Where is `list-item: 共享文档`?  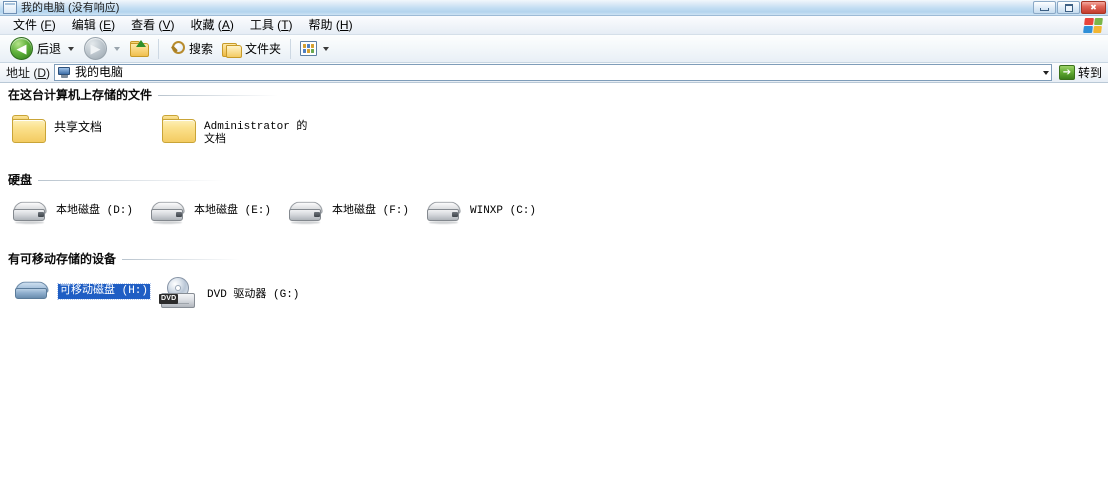 list-item: 共享文档 is located at coordinates (85, 128).